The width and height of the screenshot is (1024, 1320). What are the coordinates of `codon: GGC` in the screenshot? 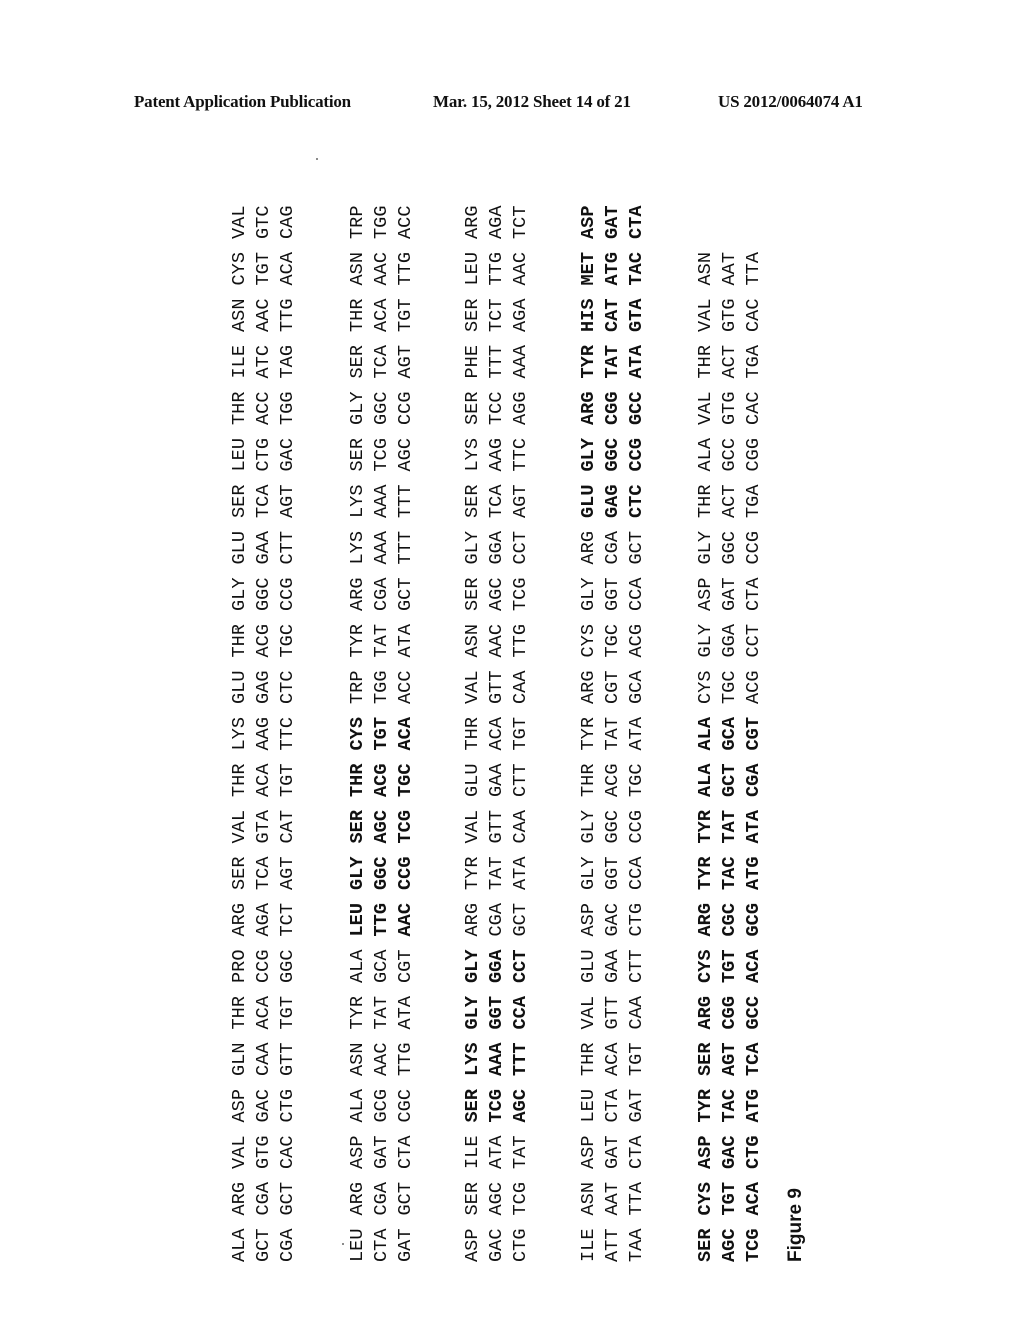 It's located at (612, 827).